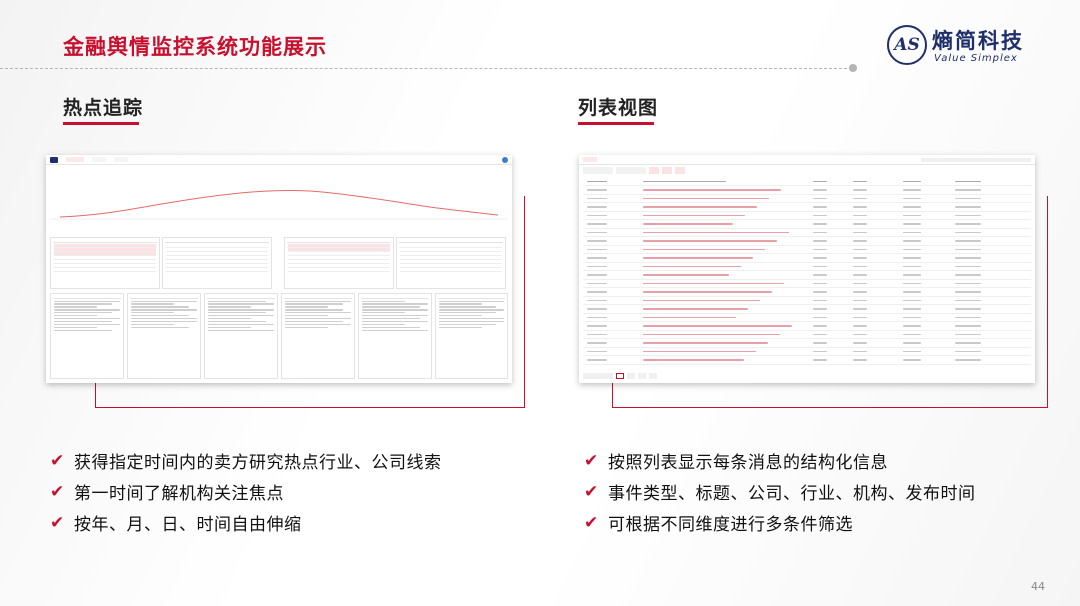 This screenshot has height=606, width=1080. I want to click on mini-tab, so click(99, 159).